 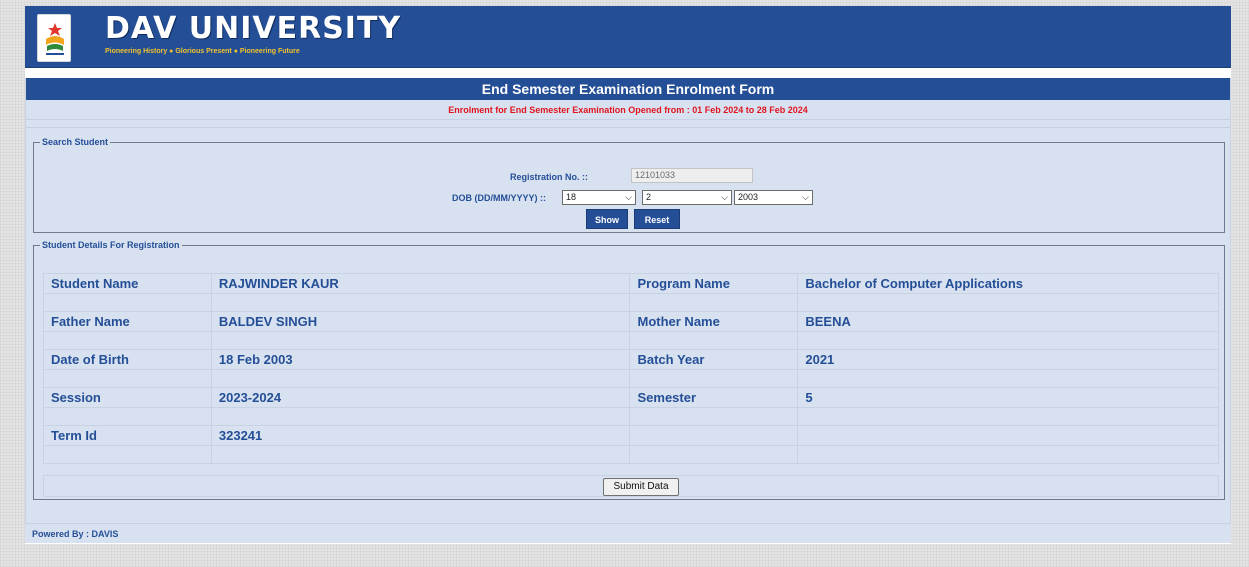 What do you see at coordinates (75, 142) in the screenshot?
I see `search-student-legend: Search Student` at bounding box center [75, 142].